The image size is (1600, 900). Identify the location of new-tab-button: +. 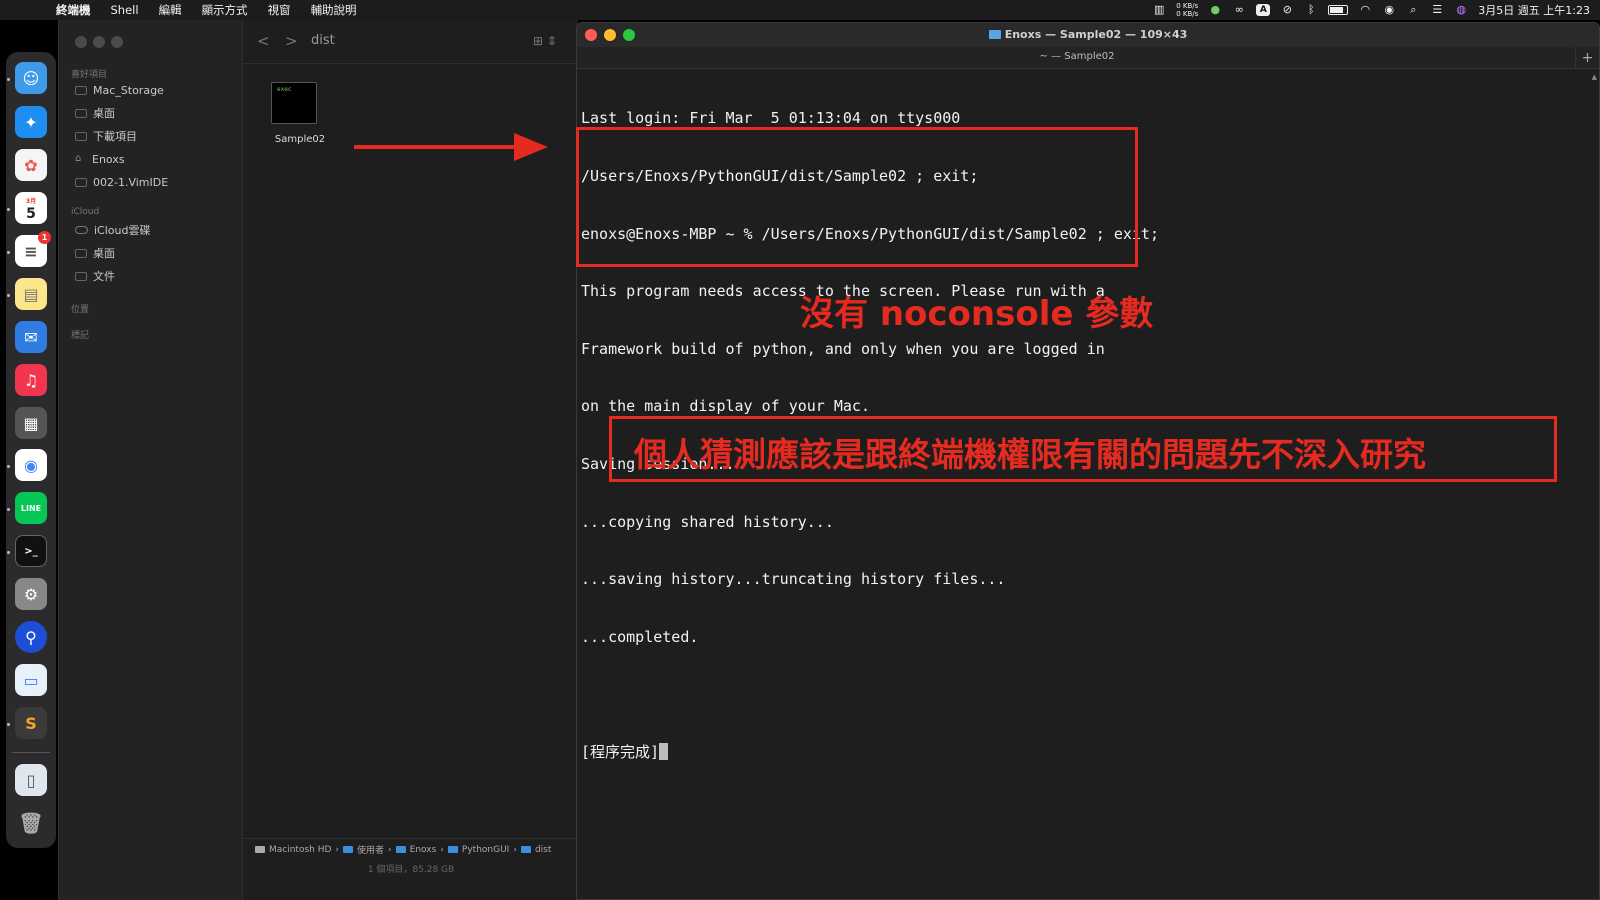
(1587, 58).